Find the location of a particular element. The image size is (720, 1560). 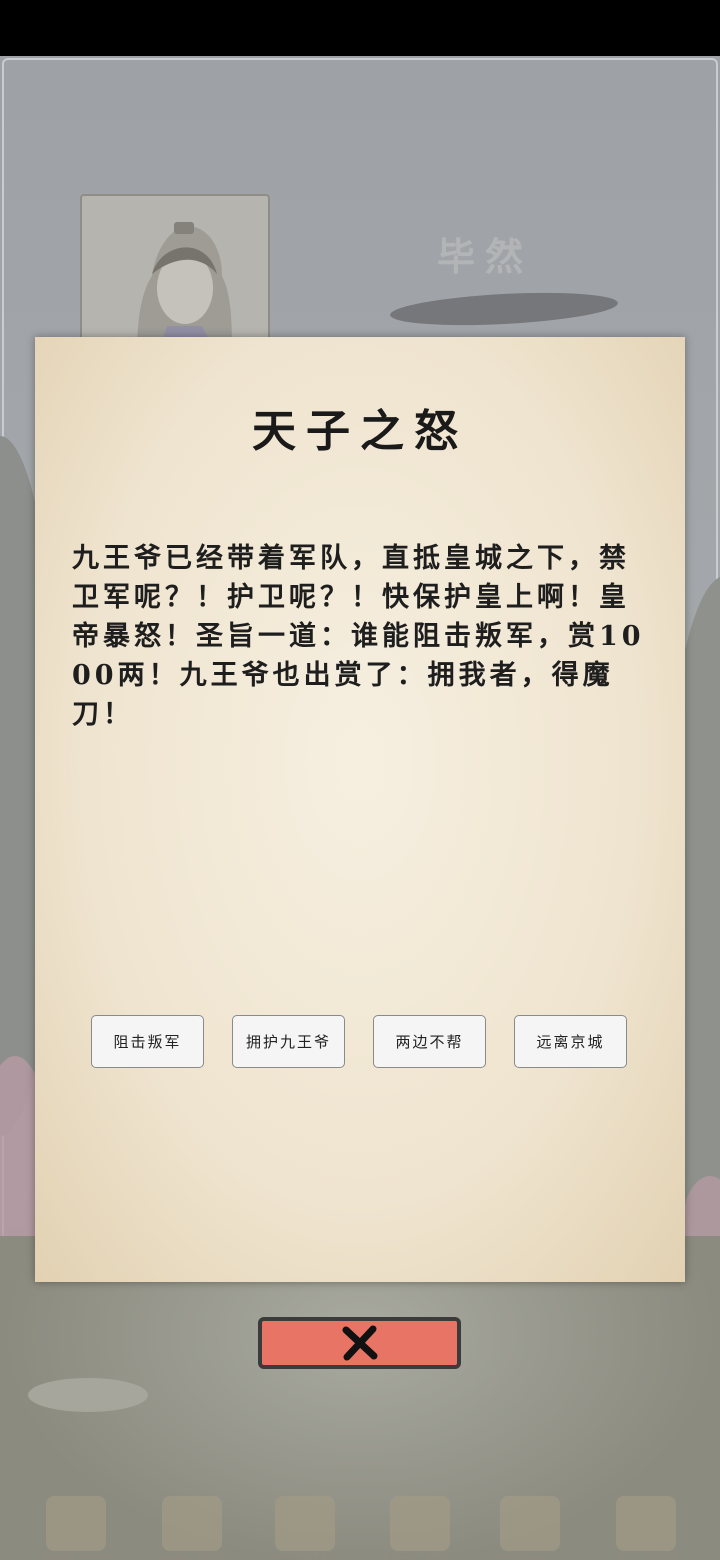

status-bar is located at coordinates (360, 28).